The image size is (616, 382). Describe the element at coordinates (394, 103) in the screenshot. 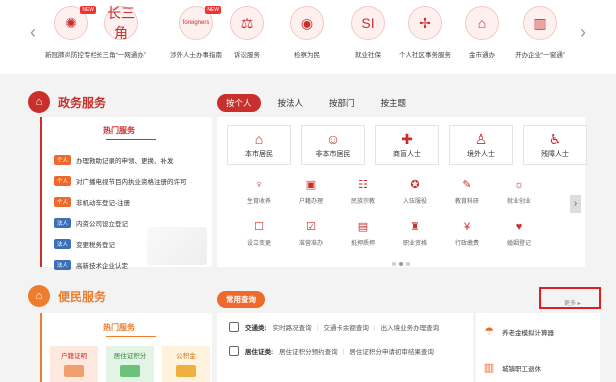

I see `tab-by-theme: 按主题` at that location.